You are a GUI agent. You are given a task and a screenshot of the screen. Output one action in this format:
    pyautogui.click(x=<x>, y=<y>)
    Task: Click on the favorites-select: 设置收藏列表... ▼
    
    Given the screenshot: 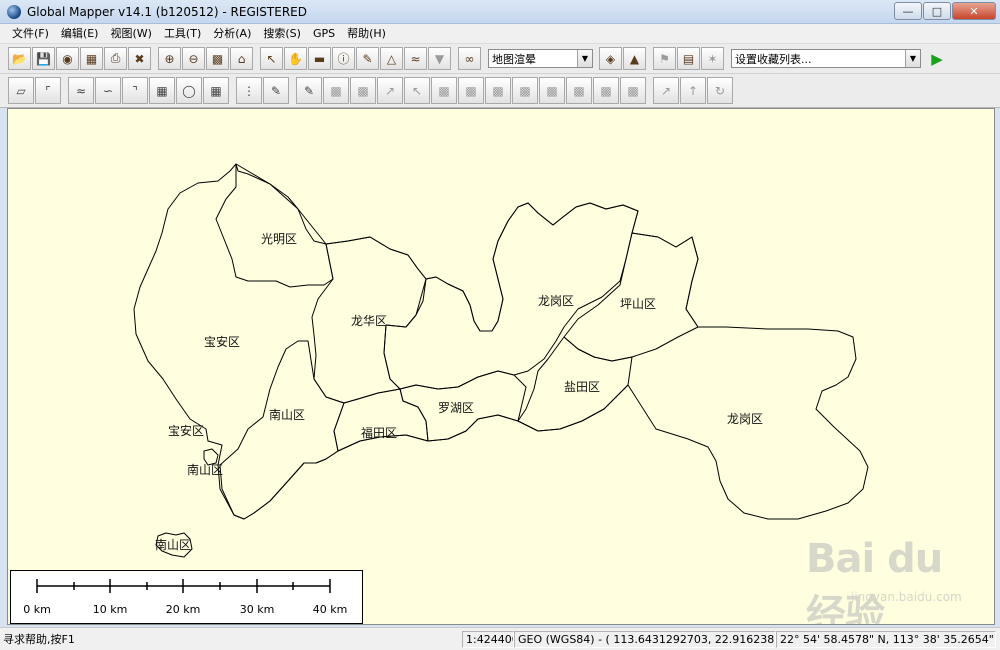 What is the action you would take?
    pyautogui.click(x=826, y=58)
    